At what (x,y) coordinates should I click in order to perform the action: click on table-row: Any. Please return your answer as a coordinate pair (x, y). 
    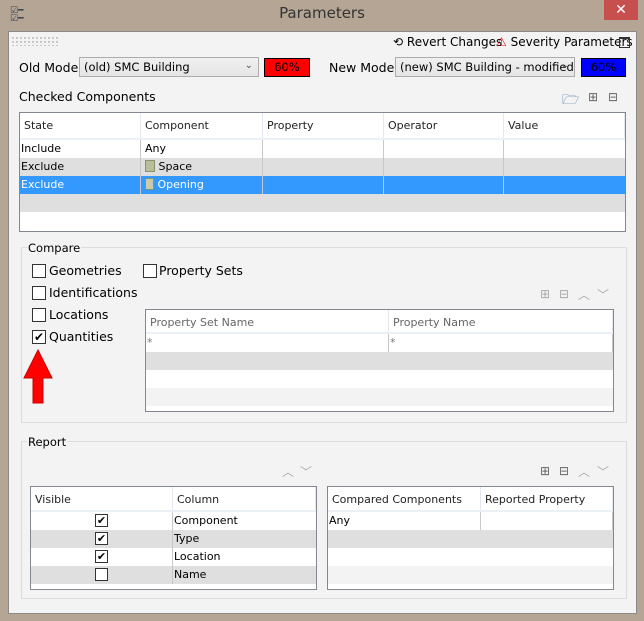
    Looking at the image, I should click on (470, 521).